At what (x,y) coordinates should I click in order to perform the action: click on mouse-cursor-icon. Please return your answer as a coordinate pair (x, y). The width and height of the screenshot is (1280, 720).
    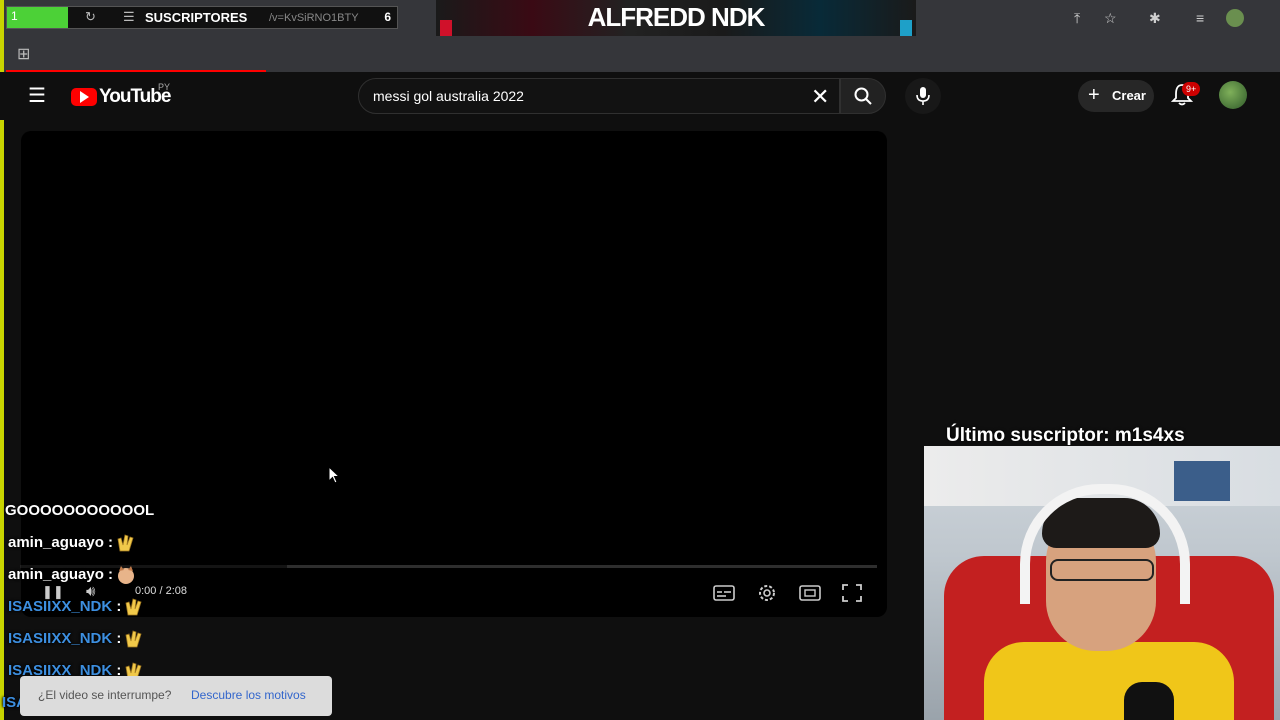
    Looking at the image, I should click on (334, 475).